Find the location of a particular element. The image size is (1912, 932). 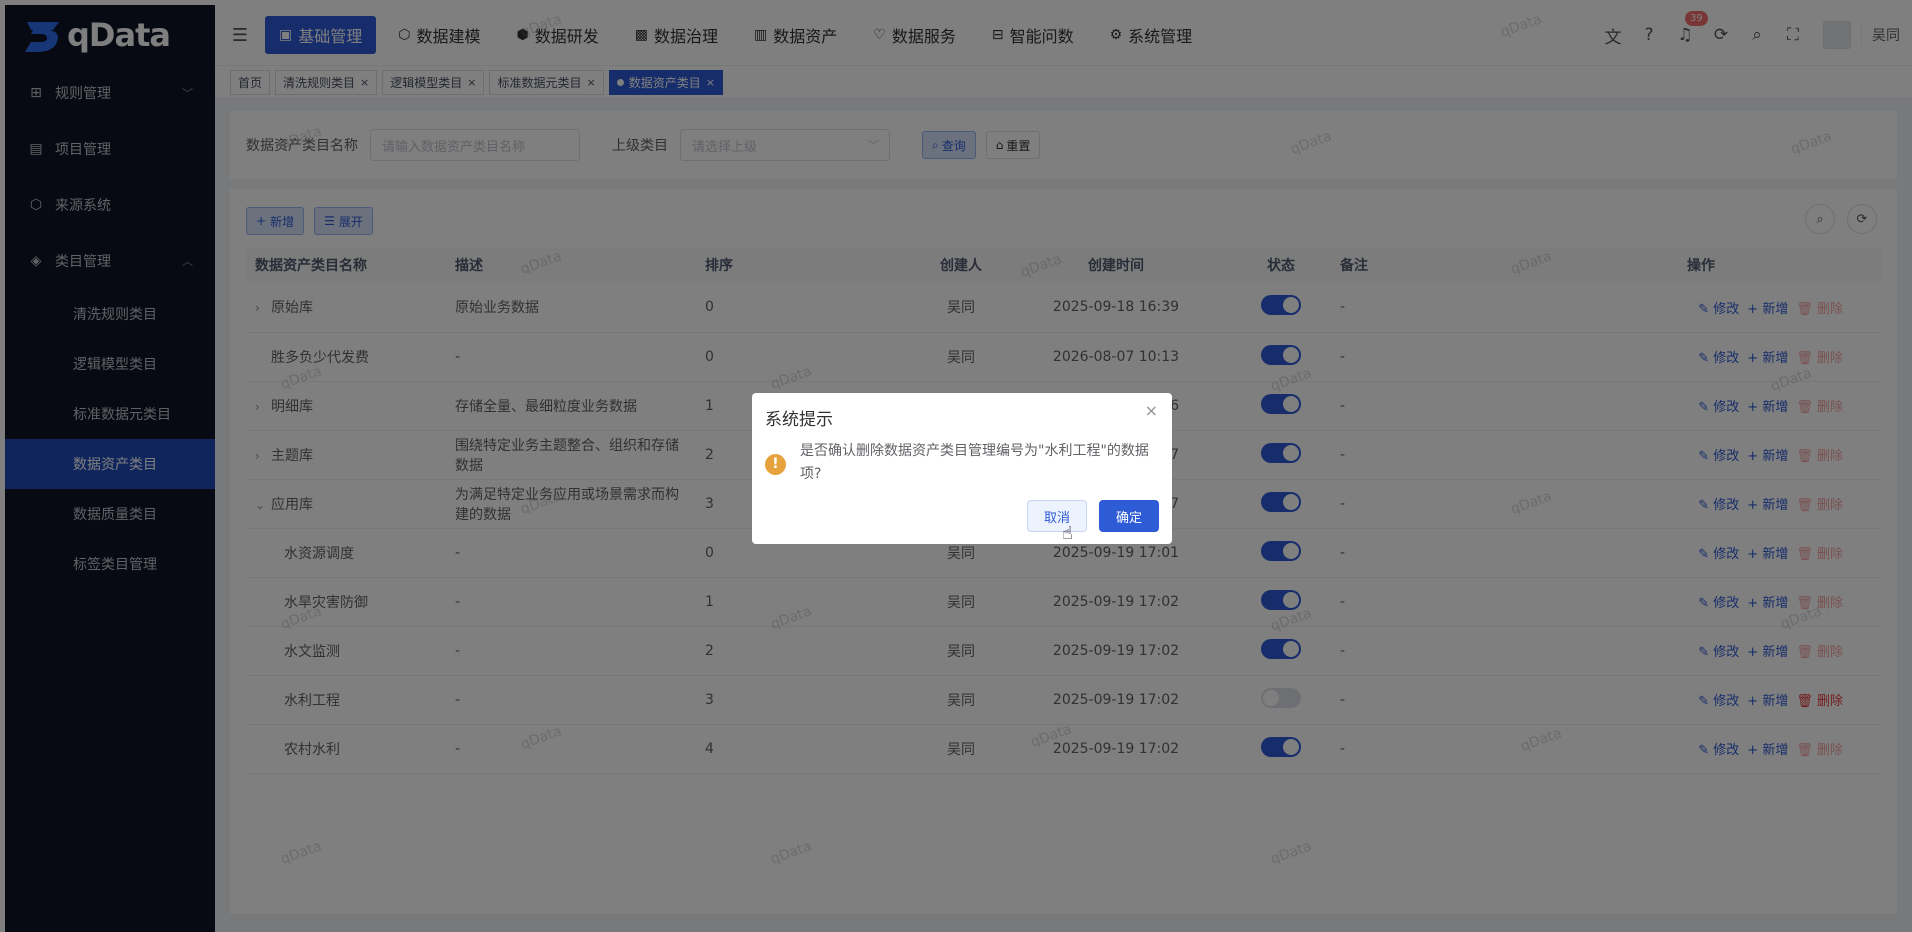

hand-cursor-icon: ☝ is located at coordinates (1067, 533).